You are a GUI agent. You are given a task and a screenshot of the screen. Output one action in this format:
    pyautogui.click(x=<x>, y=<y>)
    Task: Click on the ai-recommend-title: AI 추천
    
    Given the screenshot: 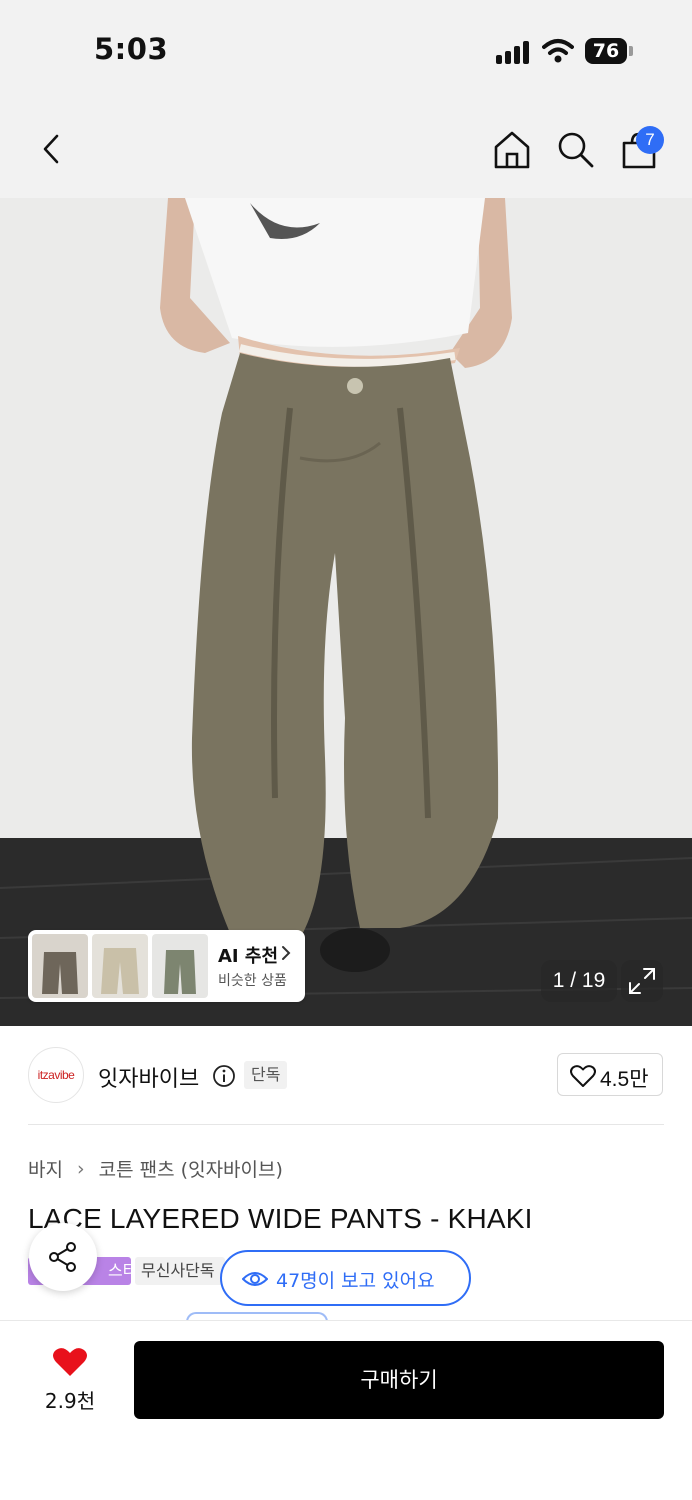 What is the action you would take?
    pyautogui.click(x=248, y=956)
    